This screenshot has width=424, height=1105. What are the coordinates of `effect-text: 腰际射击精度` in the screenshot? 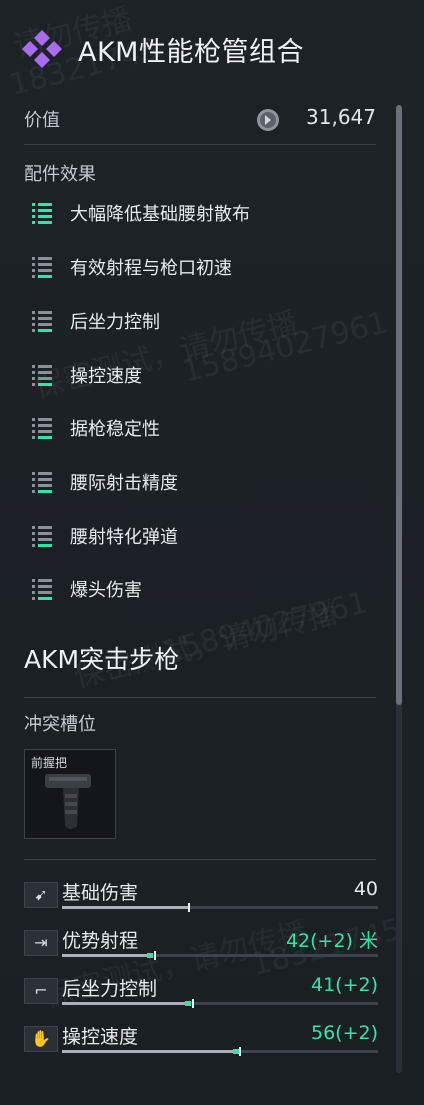 It's located at (124, 483).